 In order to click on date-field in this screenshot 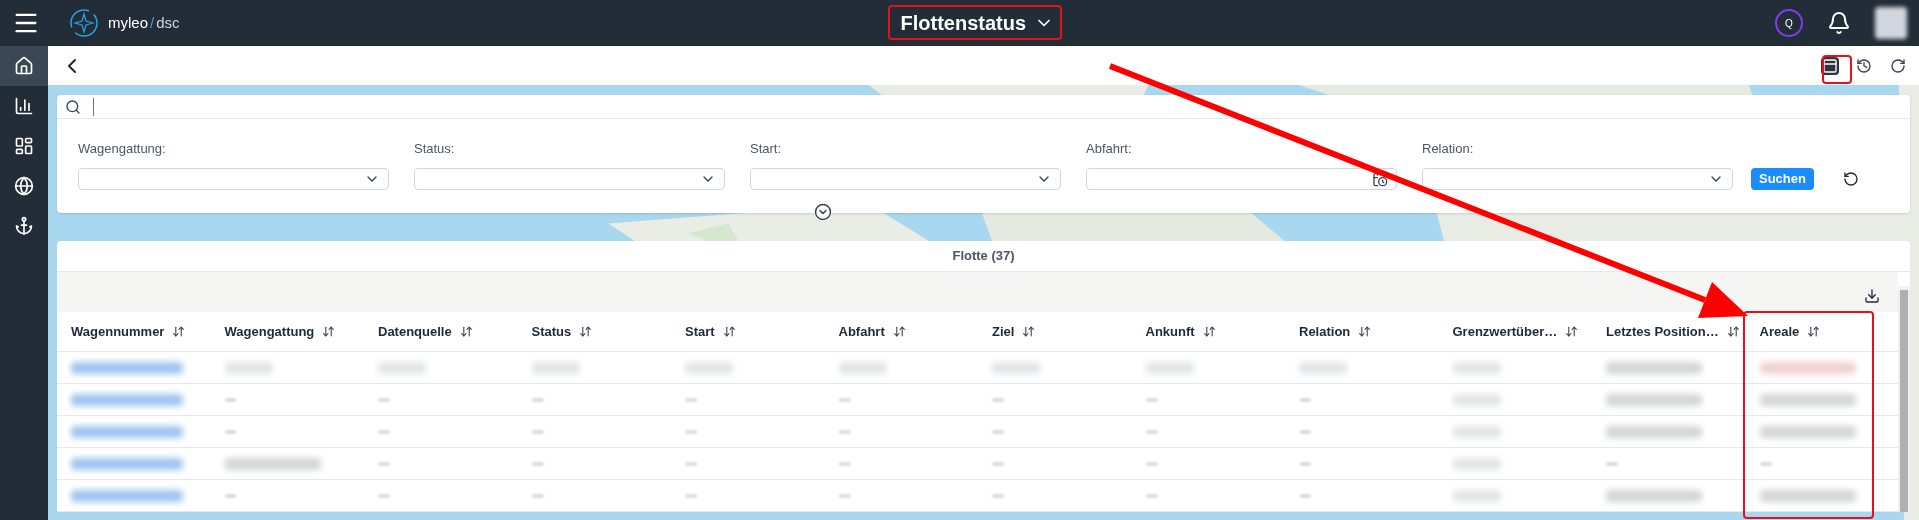, I will do `click(1241, 178)`.